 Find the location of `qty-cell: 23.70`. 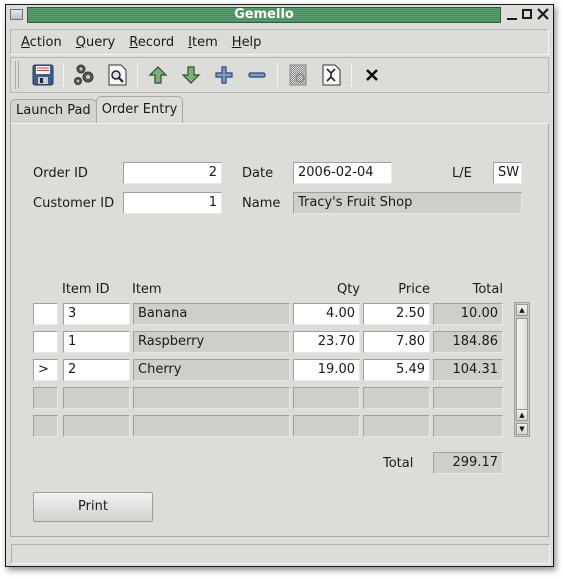

qty-cell: 23.70 is located at coordinates (326, 342).